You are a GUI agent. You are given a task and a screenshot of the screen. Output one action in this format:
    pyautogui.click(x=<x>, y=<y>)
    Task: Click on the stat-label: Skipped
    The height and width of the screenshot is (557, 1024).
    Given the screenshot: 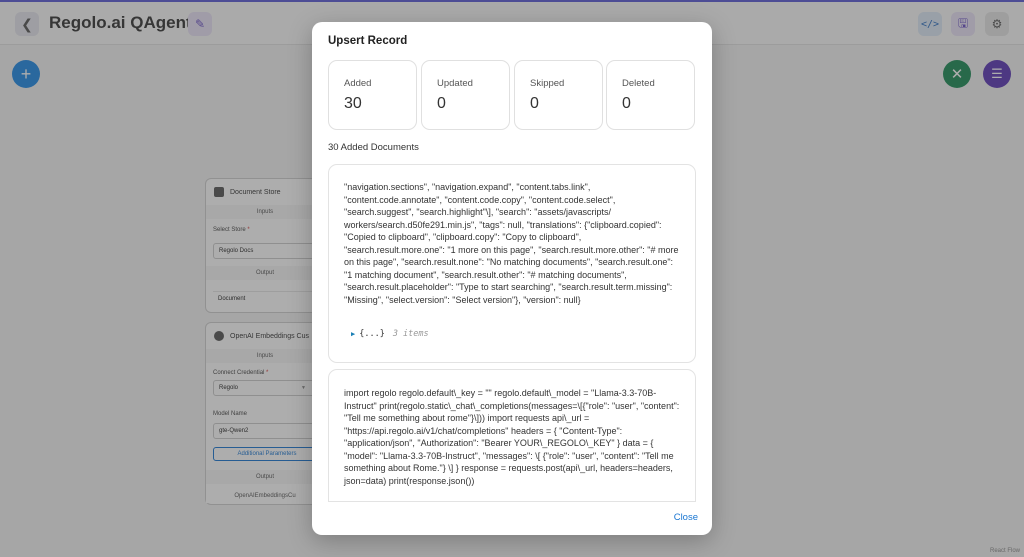 What is the action you would take?
    pyautogui.click(x=547, y=83)
    